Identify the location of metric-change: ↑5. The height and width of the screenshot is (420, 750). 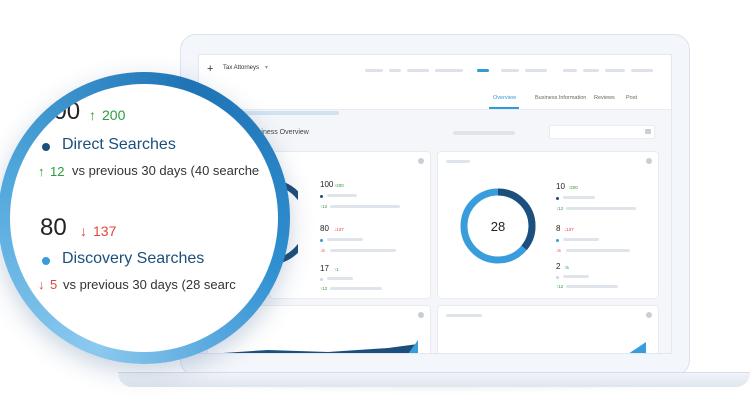
(566, 267).